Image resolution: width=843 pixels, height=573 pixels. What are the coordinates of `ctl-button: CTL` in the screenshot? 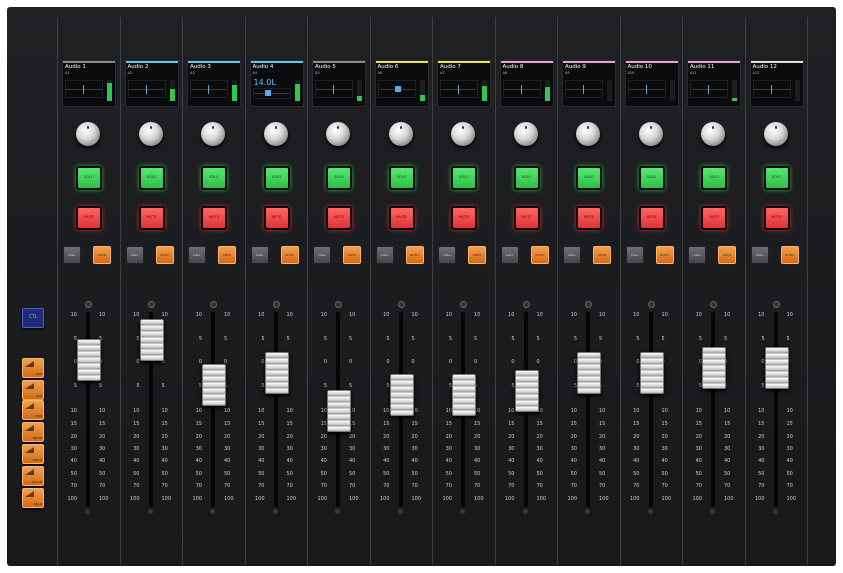 It's located at (33, 318).